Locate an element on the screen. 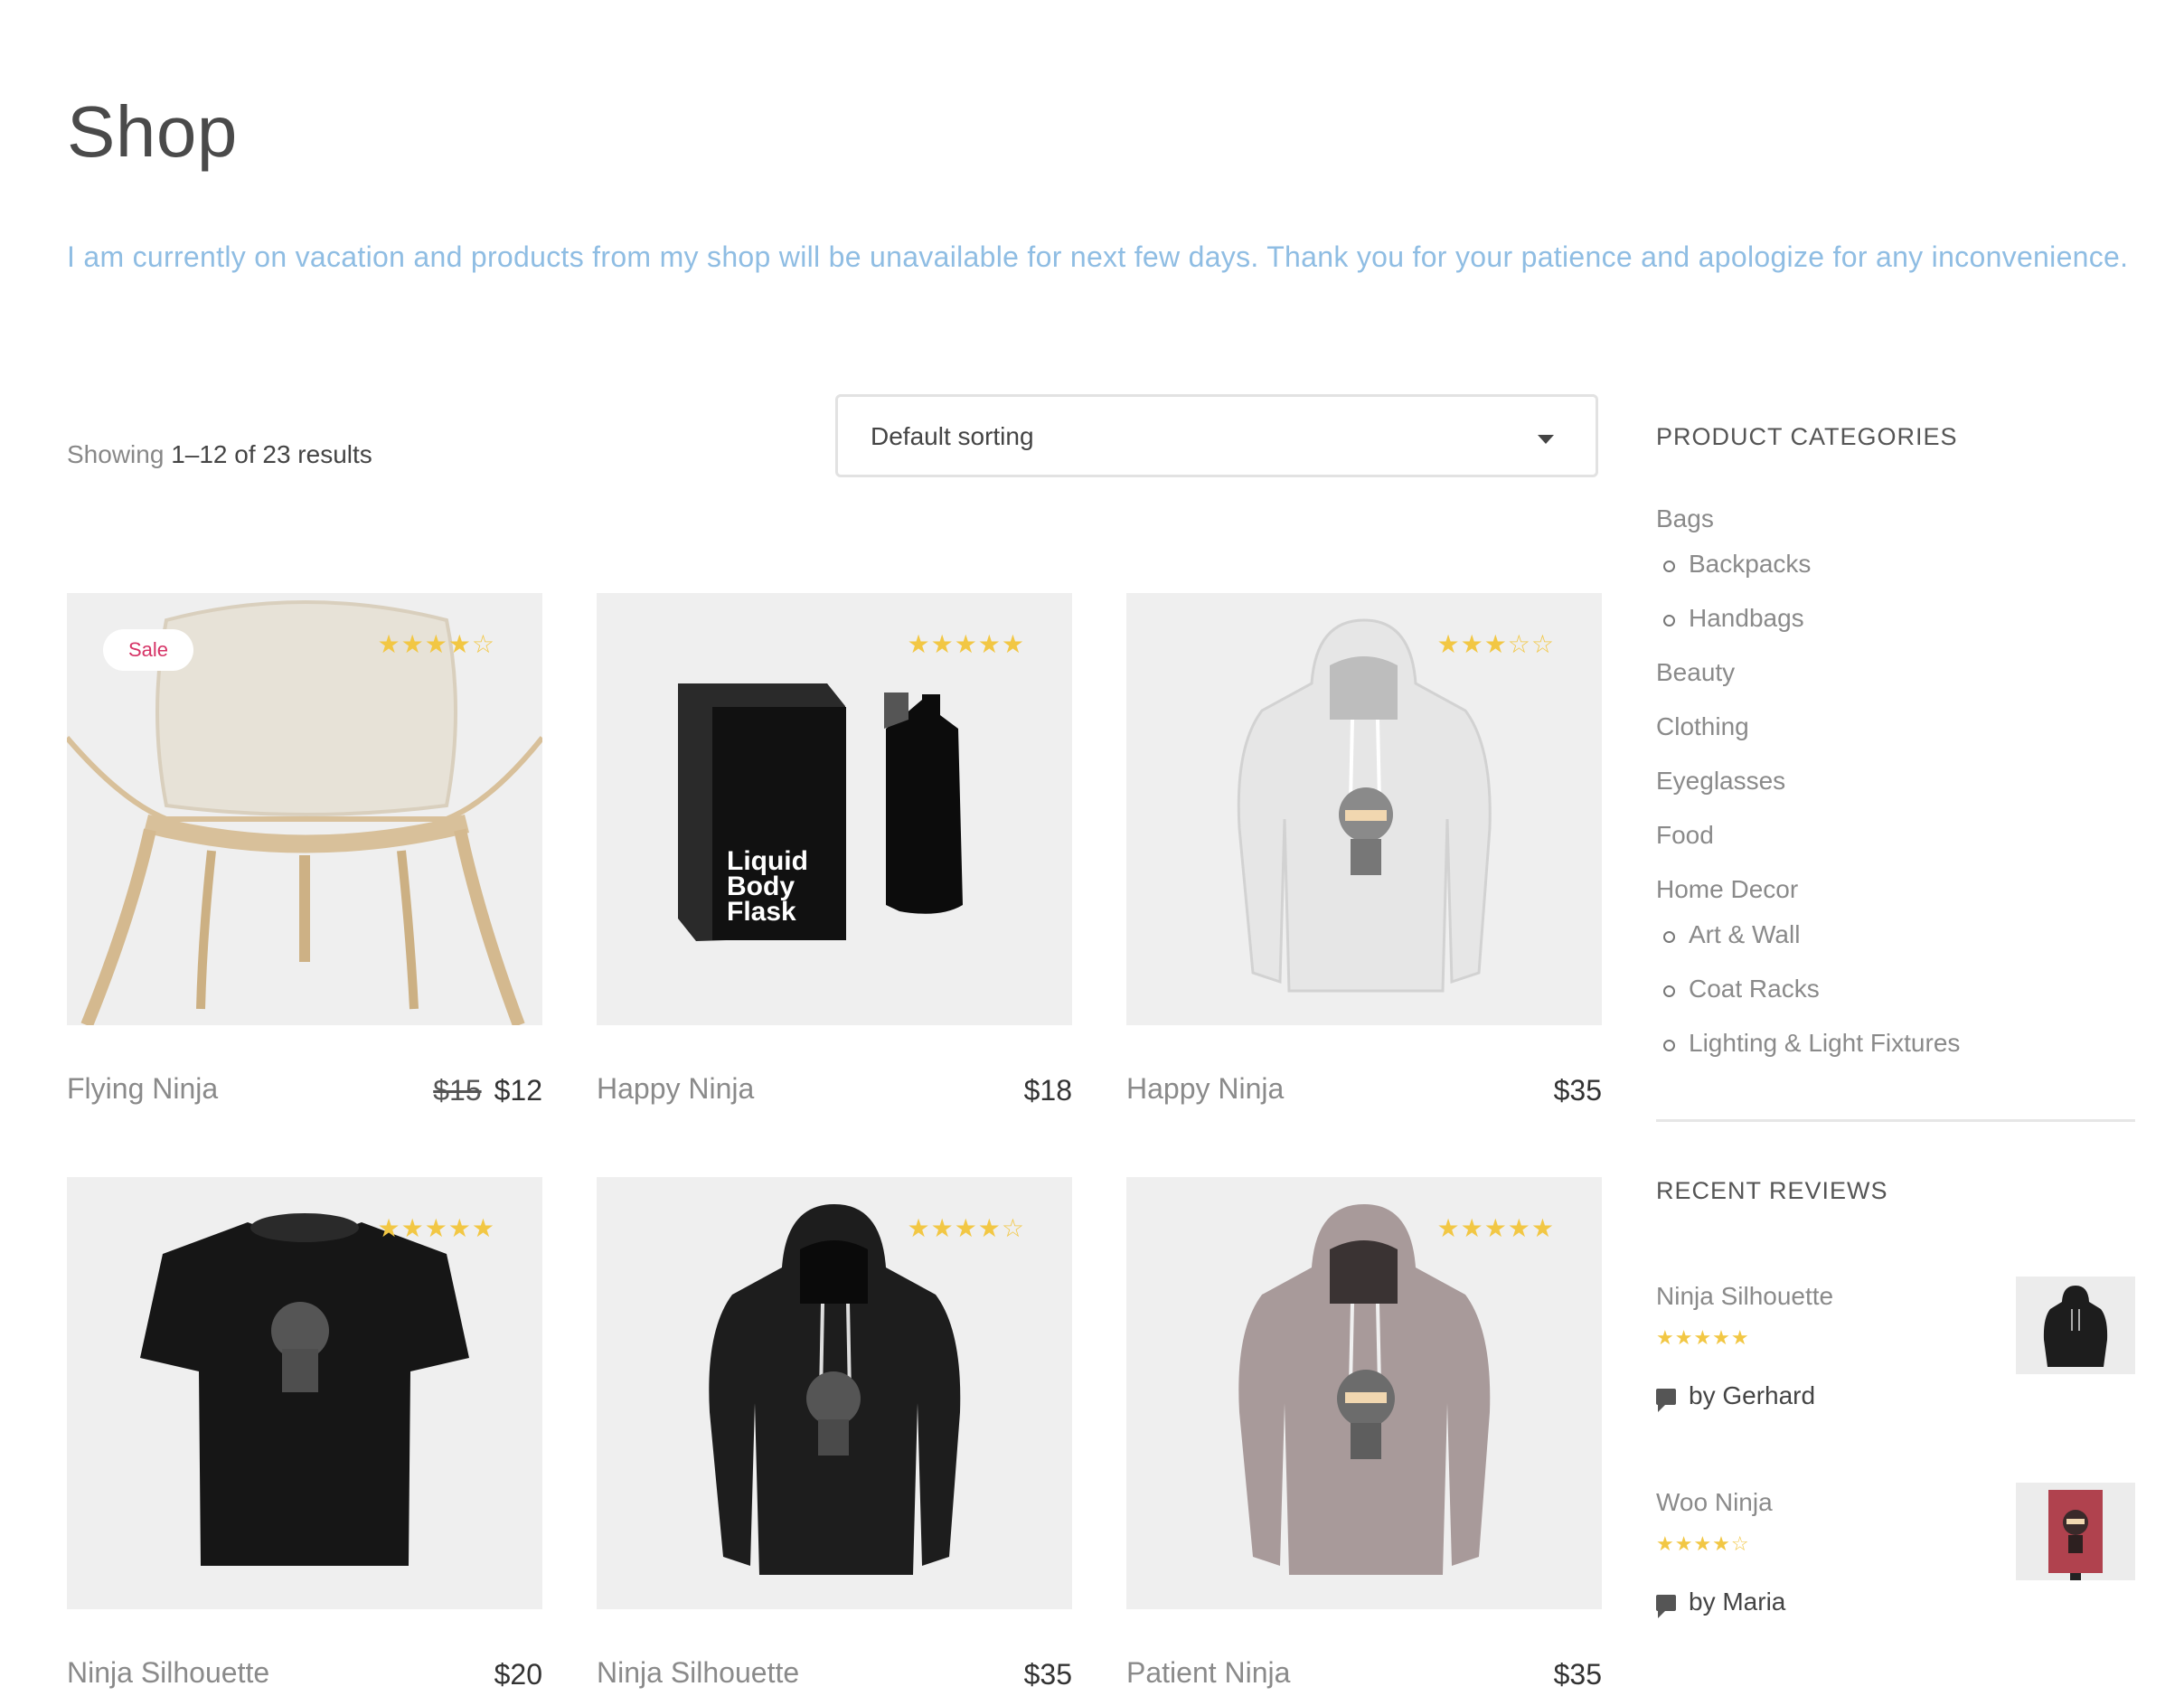 This screenshot has width=2184, height=1696. sale-price: $12 is located at coordinates (518, 1090).